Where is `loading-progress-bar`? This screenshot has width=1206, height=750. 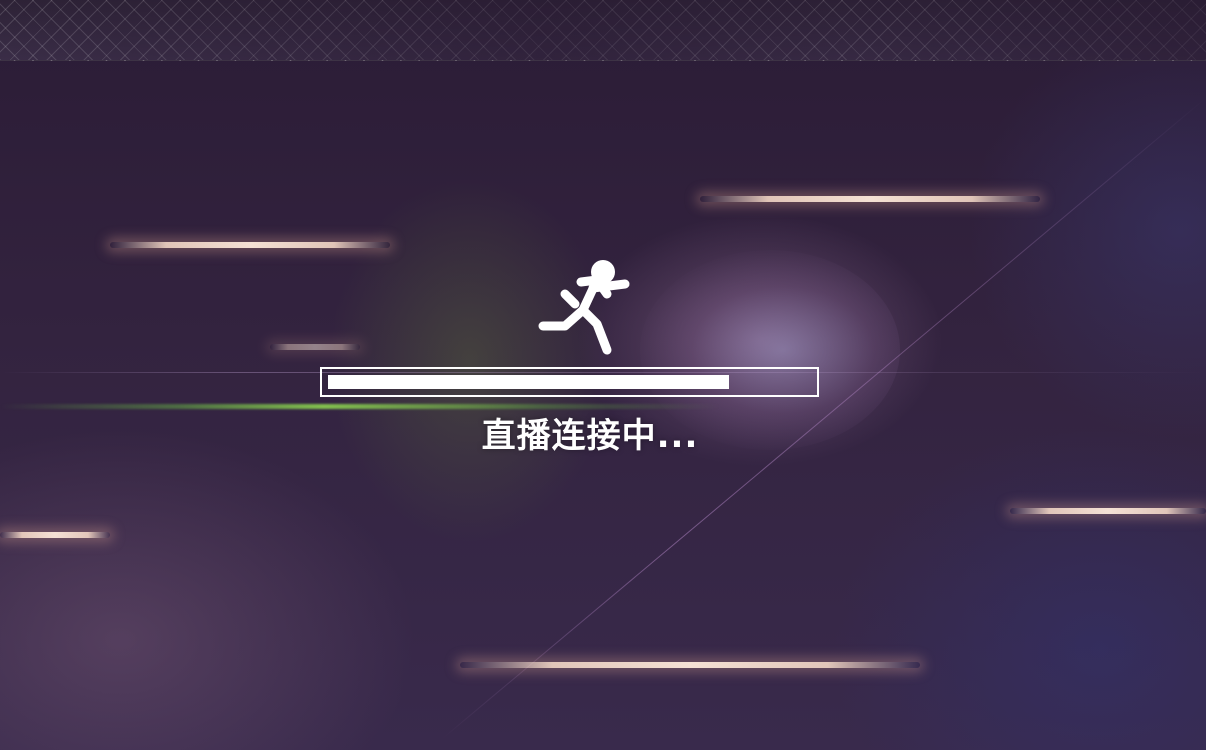 loading-progress-bar is located at coordinates (569, 382).